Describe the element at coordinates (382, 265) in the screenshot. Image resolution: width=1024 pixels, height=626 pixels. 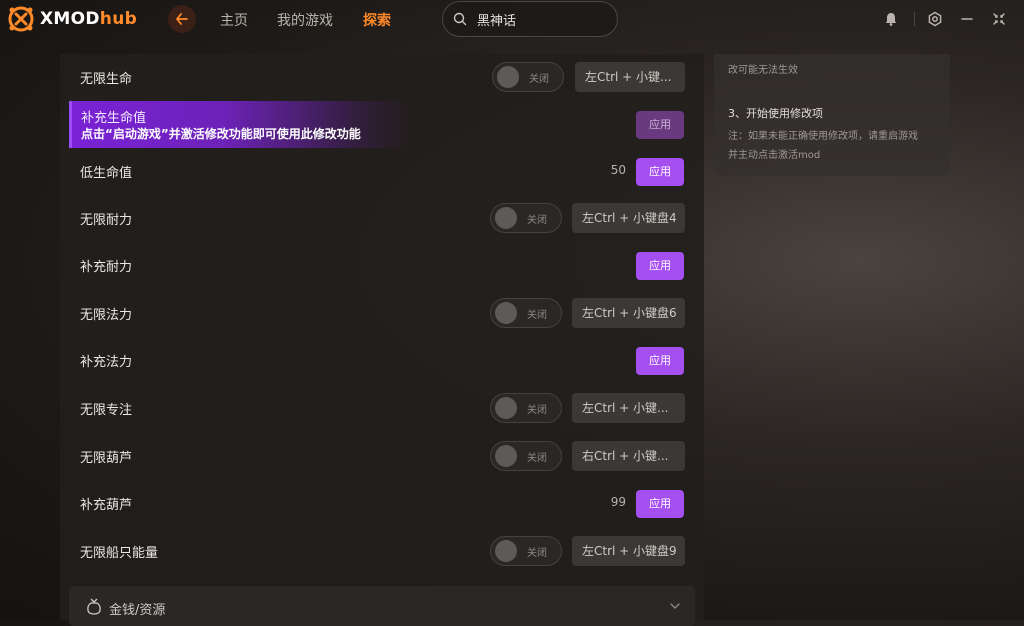
I see `cheat-row-restore-stamina: 补充耐力 应用` at that location.